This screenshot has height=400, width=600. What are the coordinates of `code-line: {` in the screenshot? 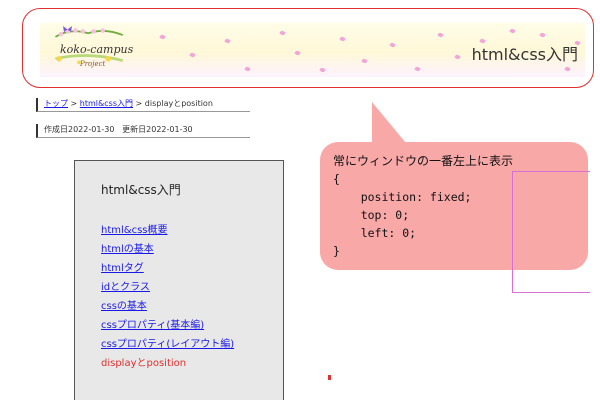 It's located at (336, 179).